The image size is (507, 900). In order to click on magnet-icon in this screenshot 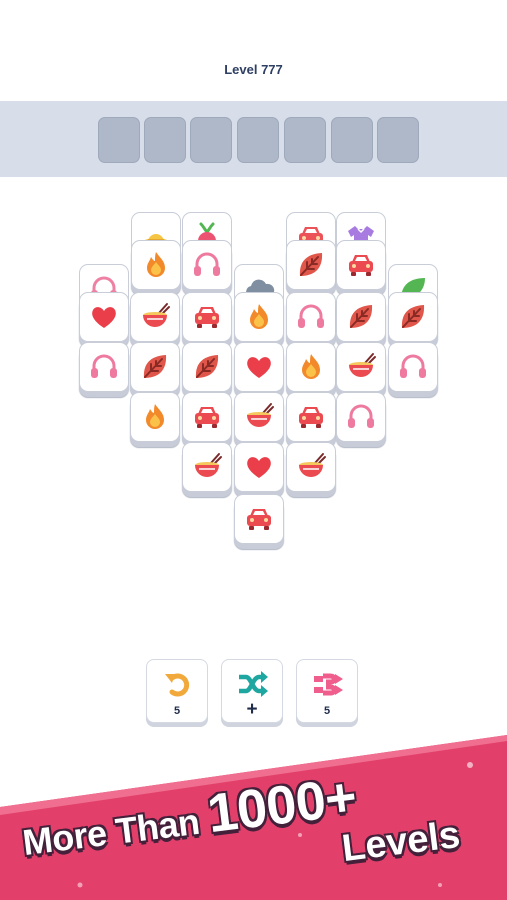, I will do `click(328, 684)`.